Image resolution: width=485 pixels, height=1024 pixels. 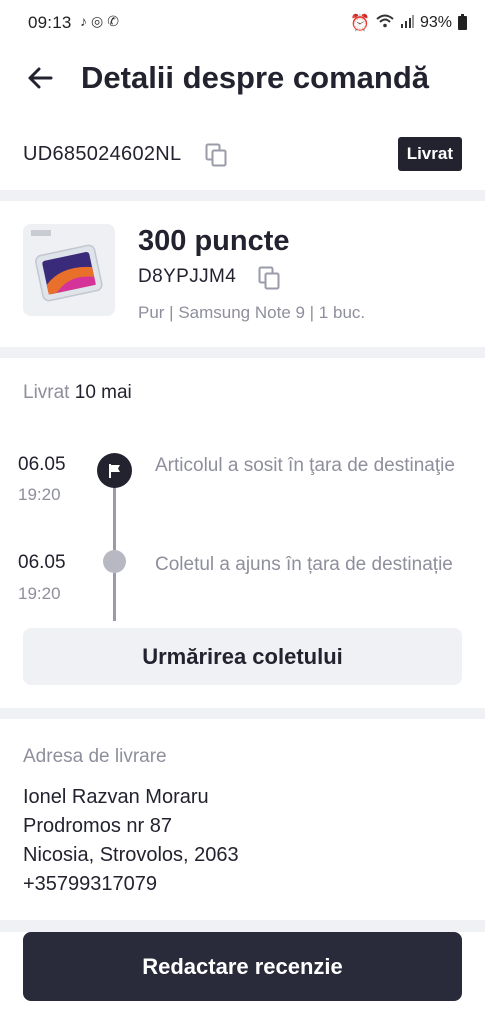 I want to click on status-bar: 09:13 ♪ ◎ ✆ ⏰ 93%, so click(x=242, y=23).